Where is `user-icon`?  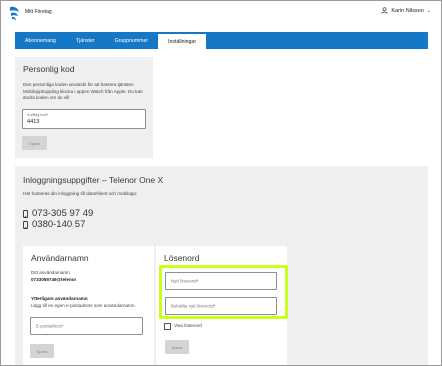
user-icon is located at coordinates (385, 10).